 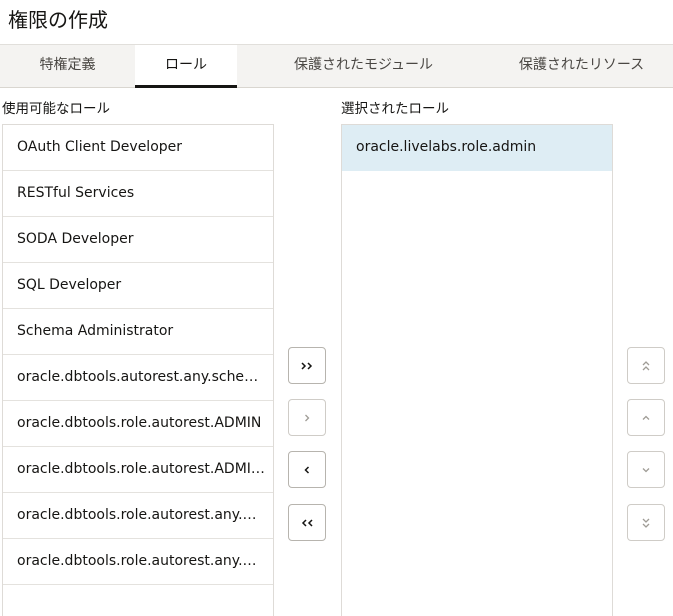 I want to click on move-down-icon, so click(x=646, y=469).